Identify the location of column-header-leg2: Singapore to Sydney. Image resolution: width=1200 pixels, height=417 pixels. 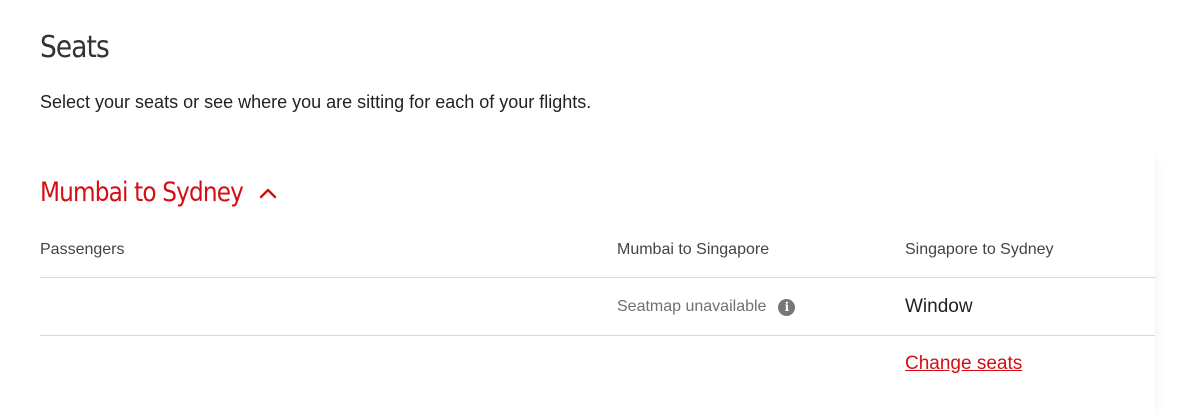
(979, 249).